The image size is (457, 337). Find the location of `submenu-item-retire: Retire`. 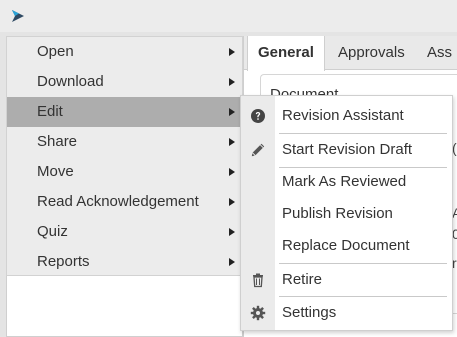

submenu-item-retire: Retire is located at coordinates (346, 280).